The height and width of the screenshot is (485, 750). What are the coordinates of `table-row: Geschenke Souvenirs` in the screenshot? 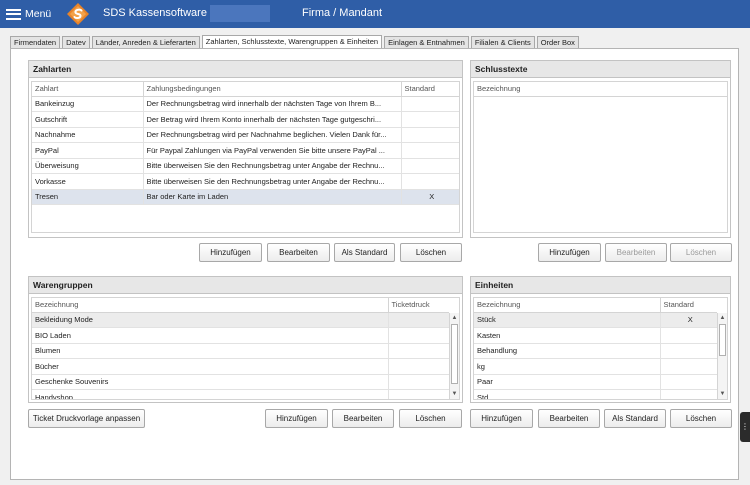 It's located at (240, 382).